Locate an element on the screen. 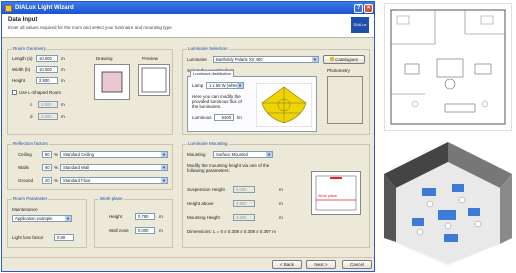  ceiling-input: 80 is located at coordinates (47, 154).